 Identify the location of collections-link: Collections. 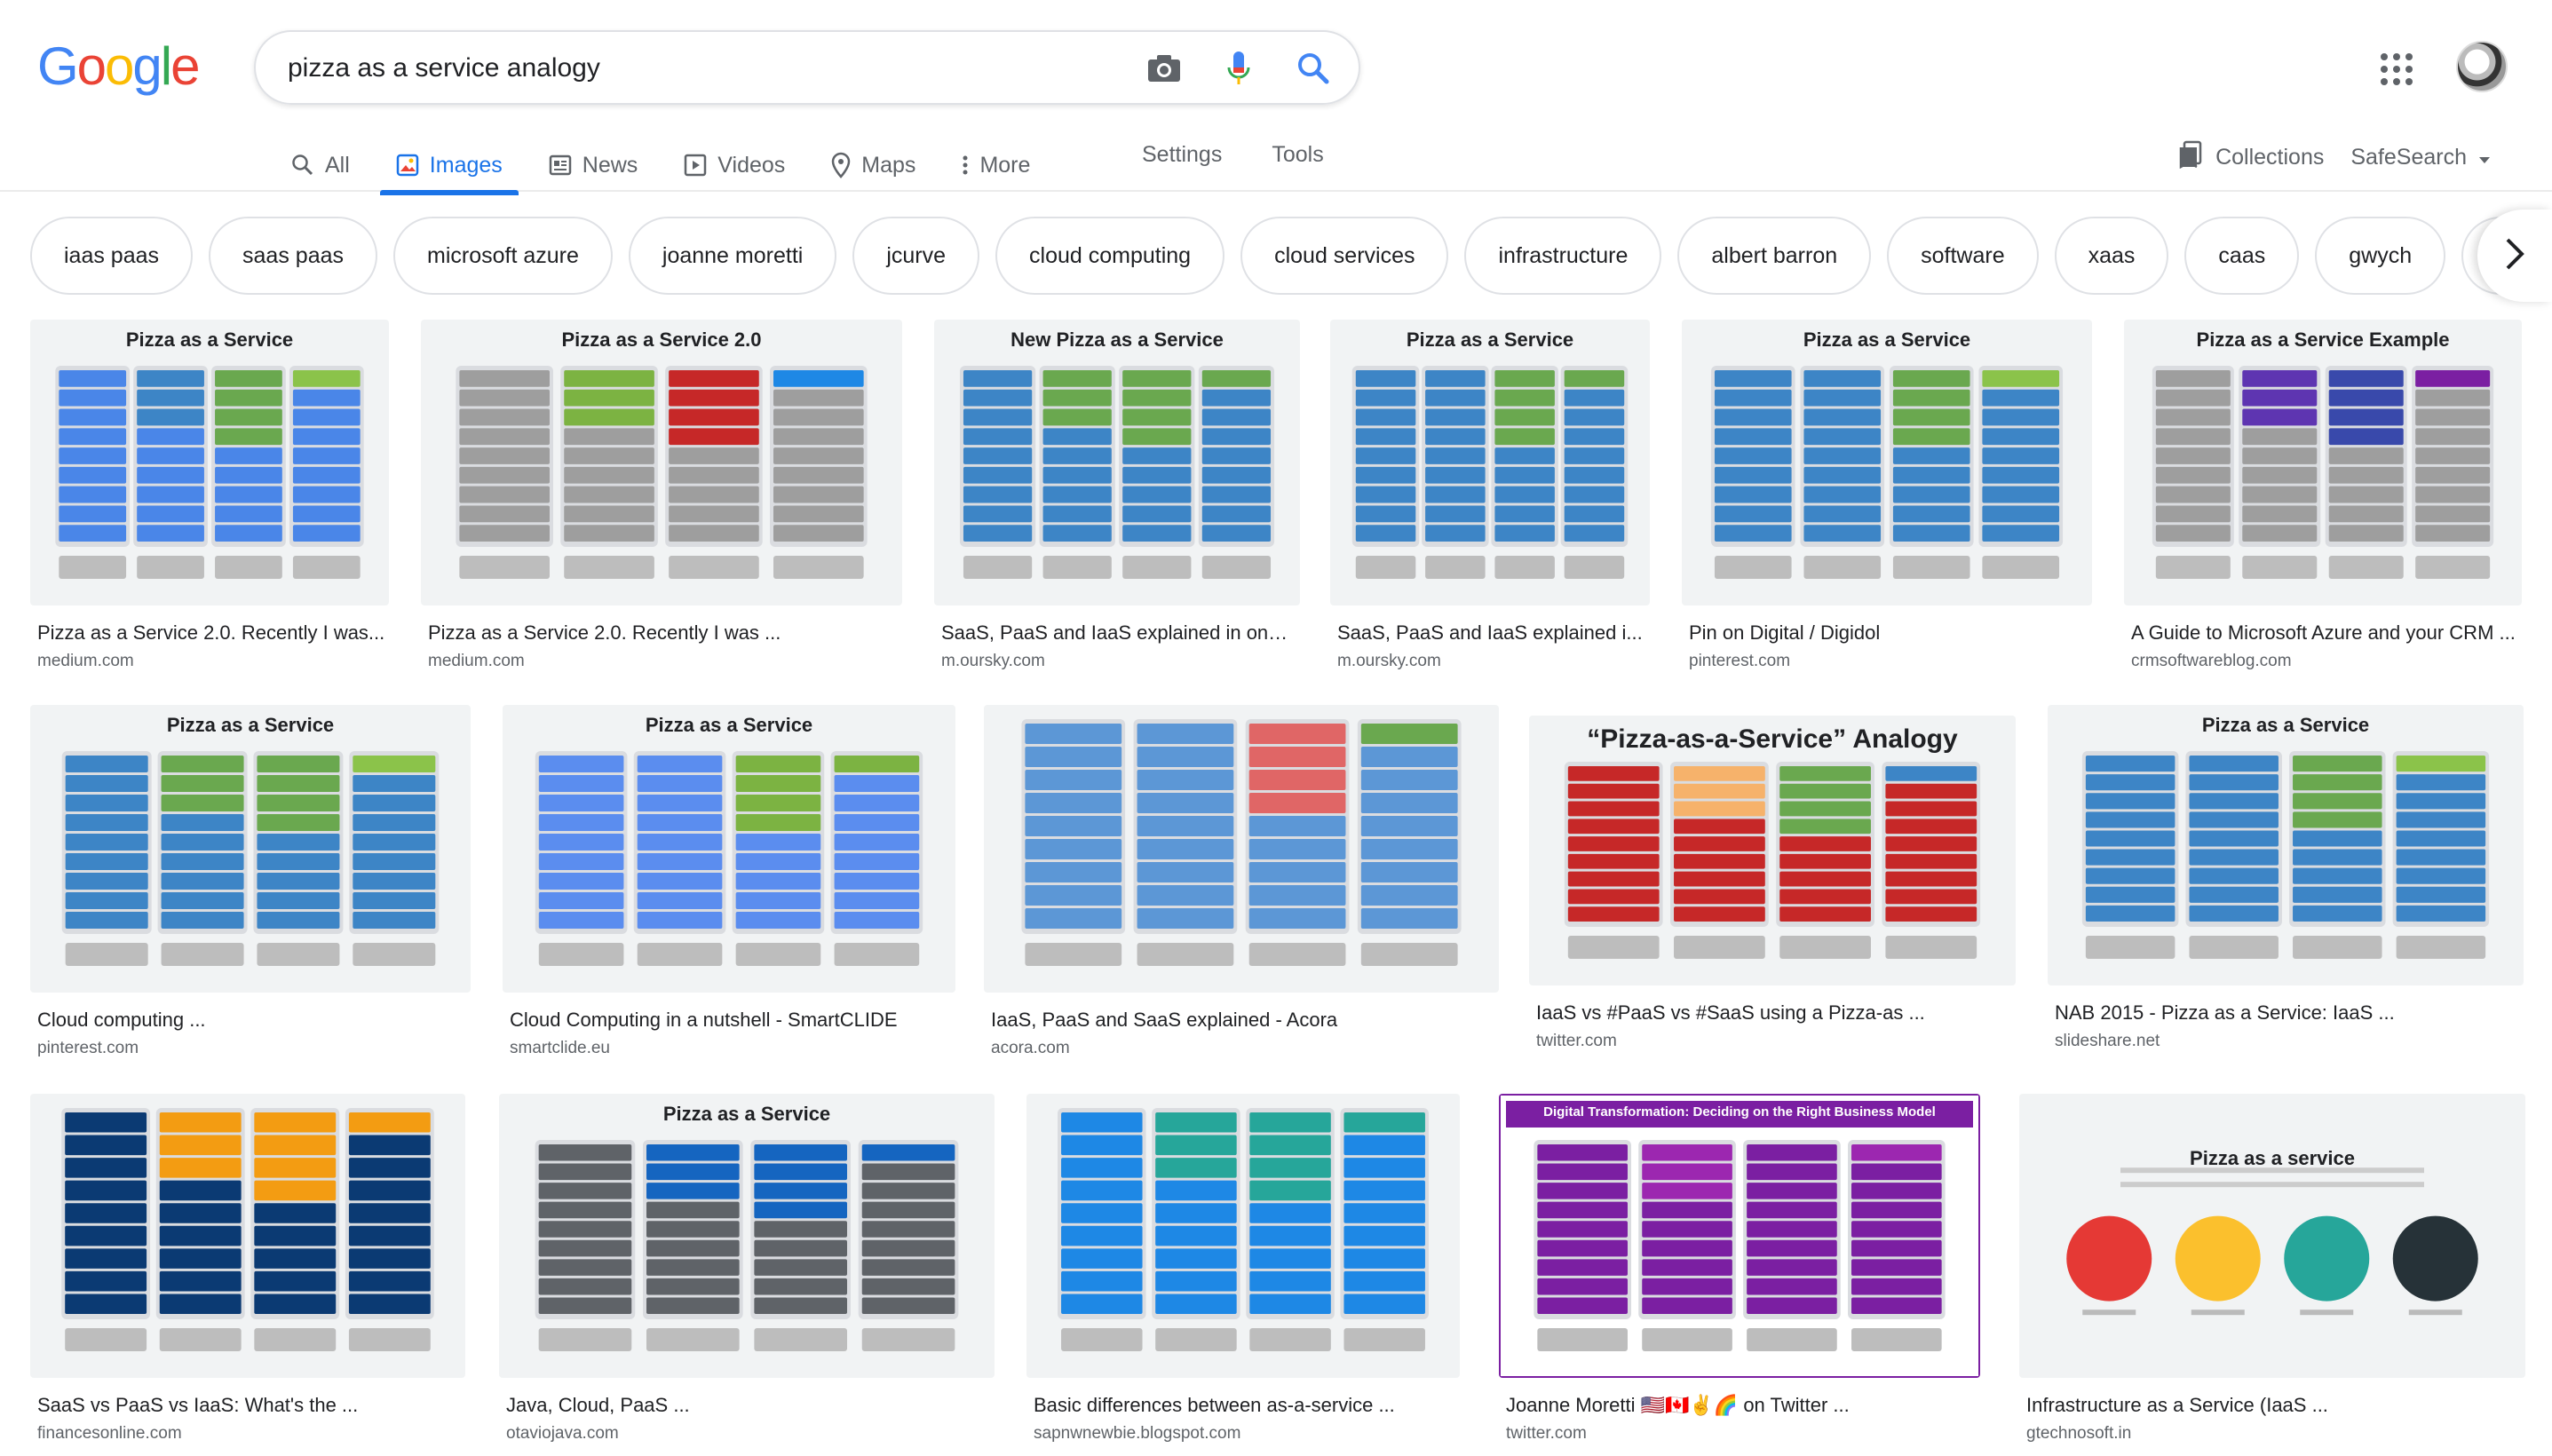
(2251, 157).